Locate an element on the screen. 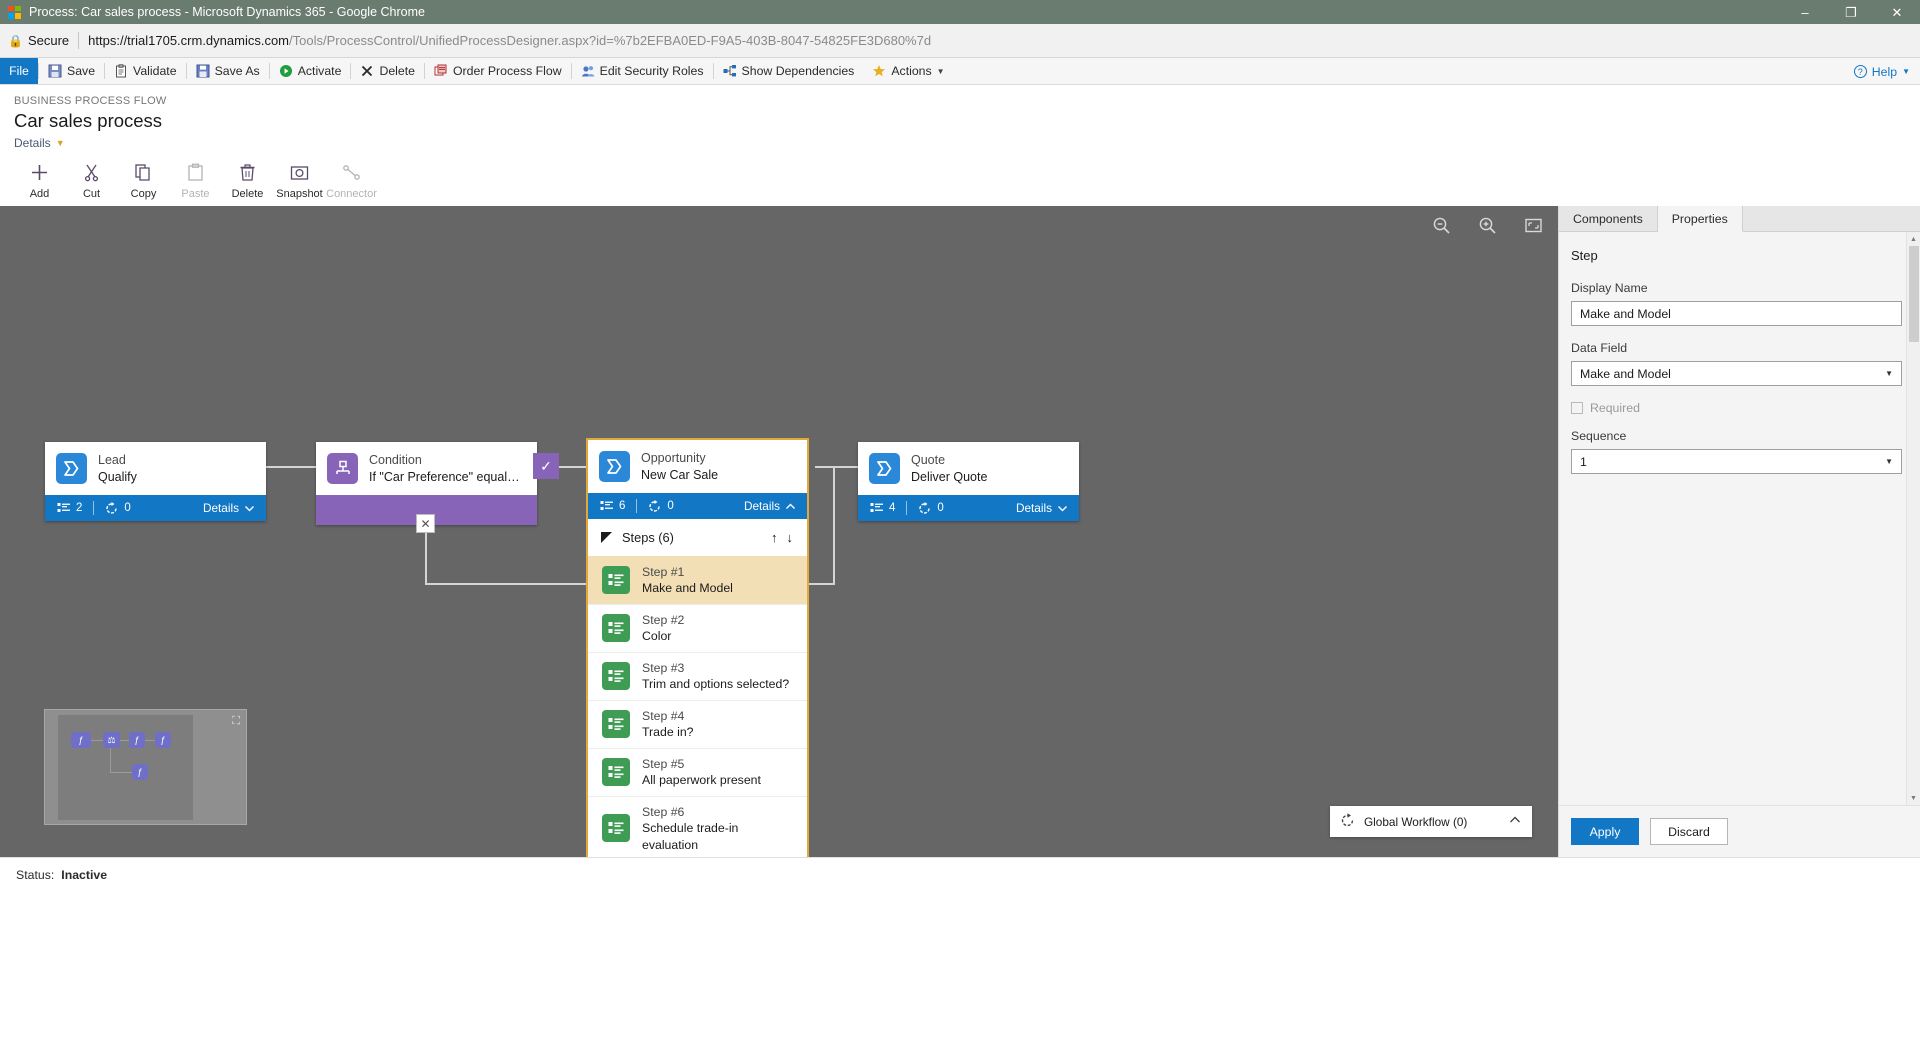  step-list-item: Step #3 Trim and options selected? is located at coordinates (697, 675).